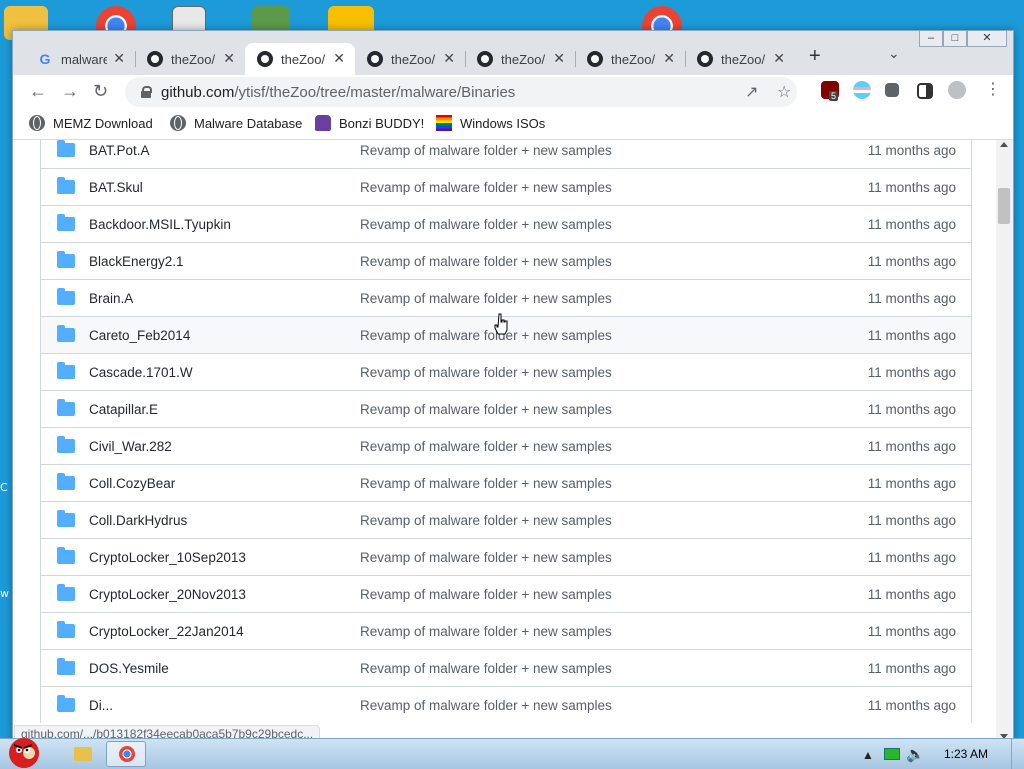 Image resolution: width=1024 pixels, height=769 pixels. What do you see at coordinates (815, 56) in the screenshot?
I see `new-tab-button: +` at bounding box center [815, 56].